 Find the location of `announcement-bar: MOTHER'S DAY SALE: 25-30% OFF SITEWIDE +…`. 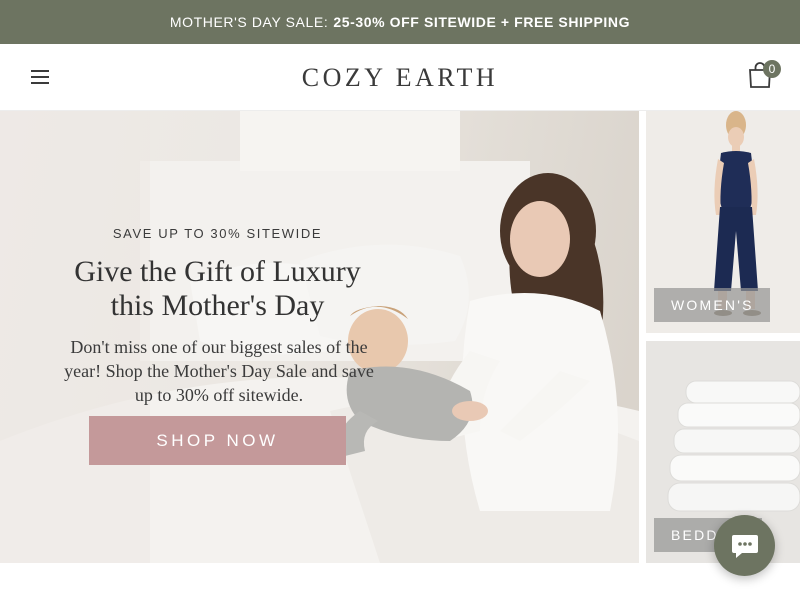

announcement-bar: MOTHER'S DAY SALE: 25-30% OFF SITEWIDE +… is located at coordinates (400, 22).